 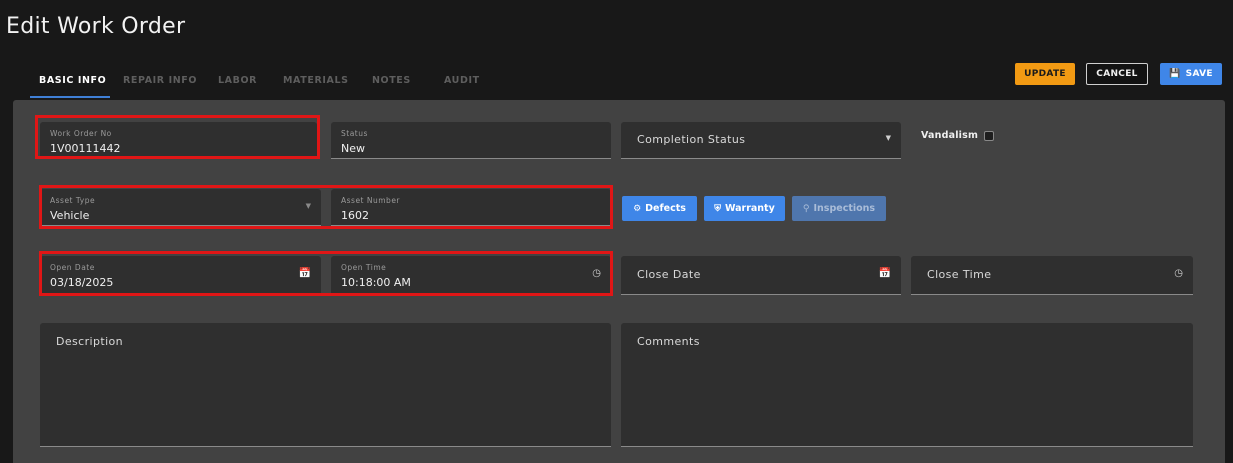 What do you see at coordinates (73, 200) in the screenshot?
I see `asset-type-label: Asset Type` at bounding box center [73, 200].